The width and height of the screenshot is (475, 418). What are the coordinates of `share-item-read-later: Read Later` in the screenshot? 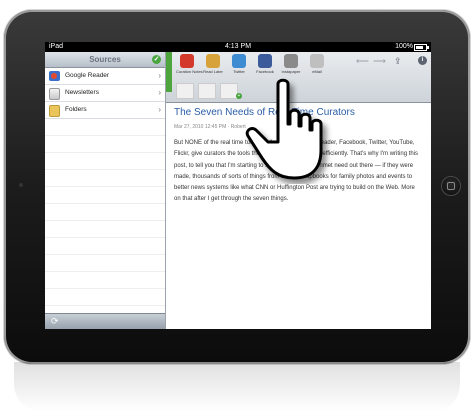 It's located at (213, 67).